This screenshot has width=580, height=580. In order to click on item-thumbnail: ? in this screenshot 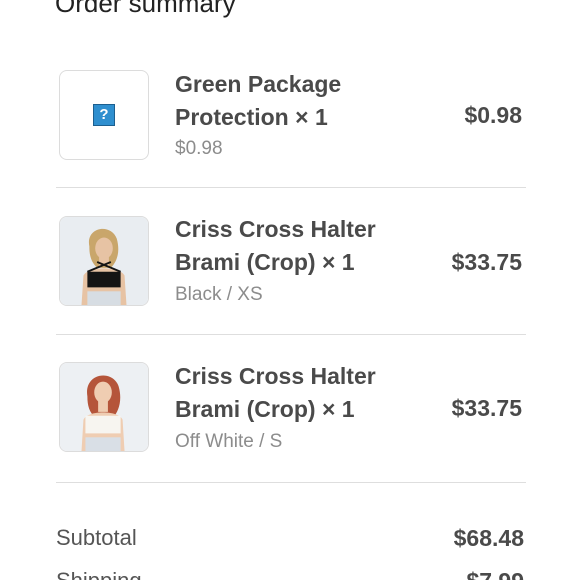, I will do `click(104, 115)`.